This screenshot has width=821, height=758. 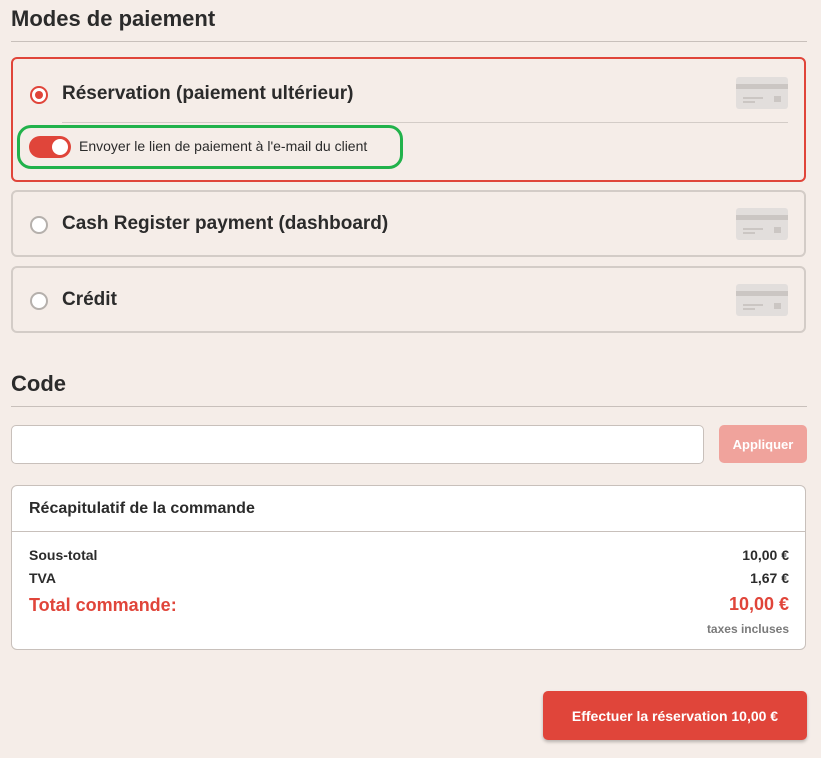 I want to click on submit-reservation-button: Effectuer la réservation 10,00 €, so click(x=675, y=715).